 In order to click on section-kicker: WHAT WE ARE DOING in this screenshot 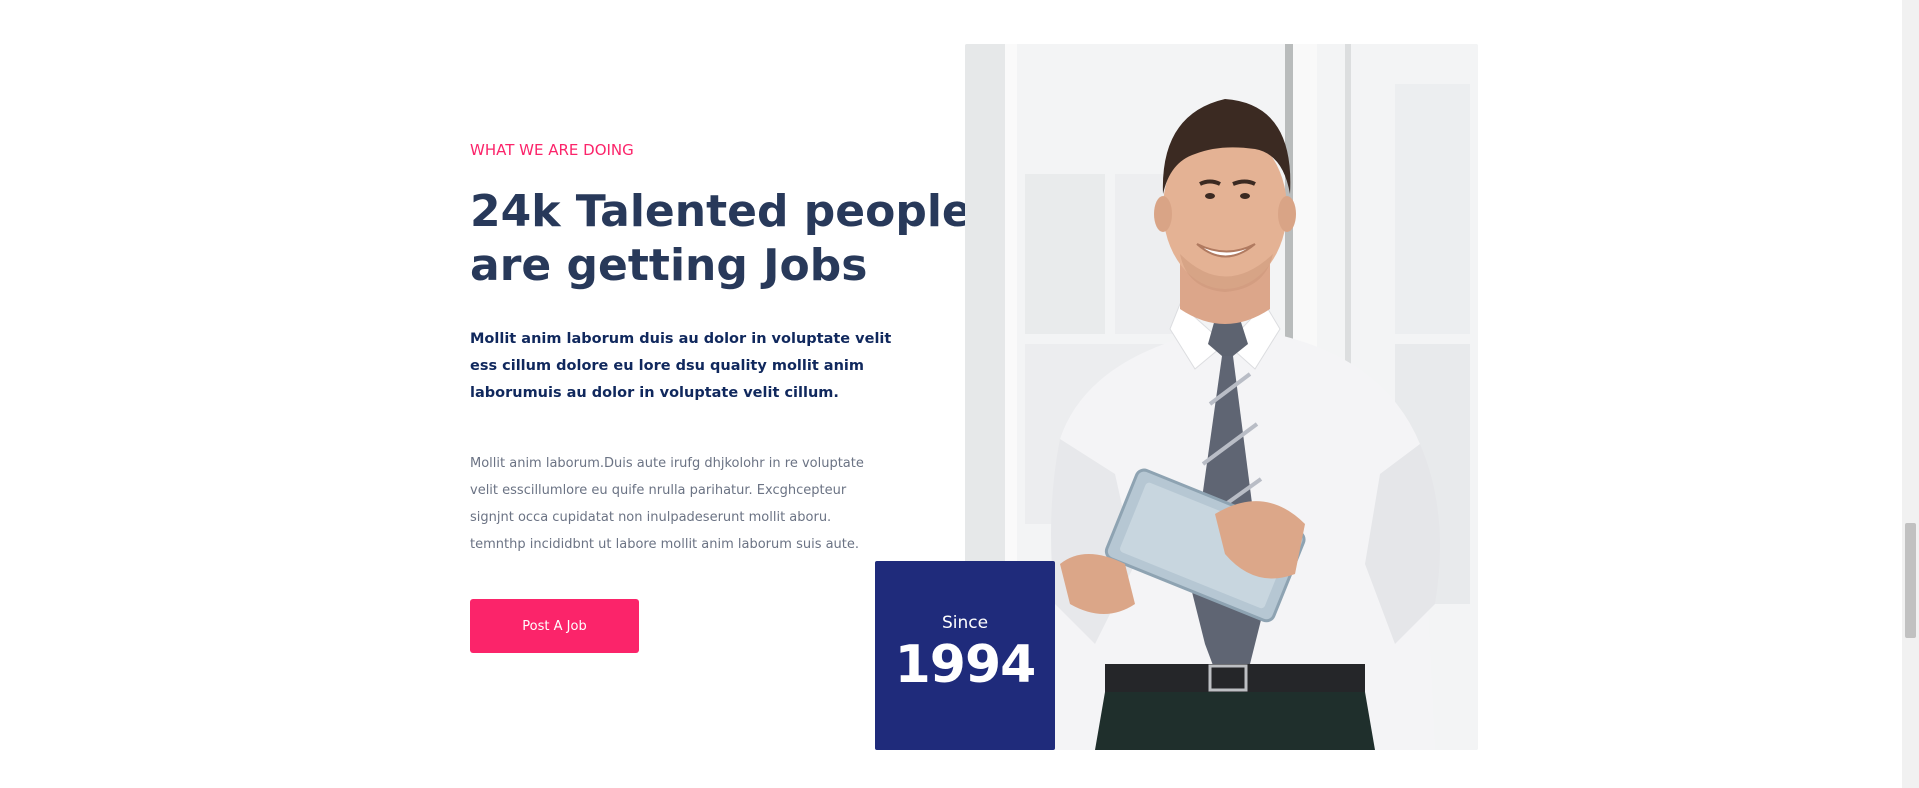, I will do `click(552, 150)`.